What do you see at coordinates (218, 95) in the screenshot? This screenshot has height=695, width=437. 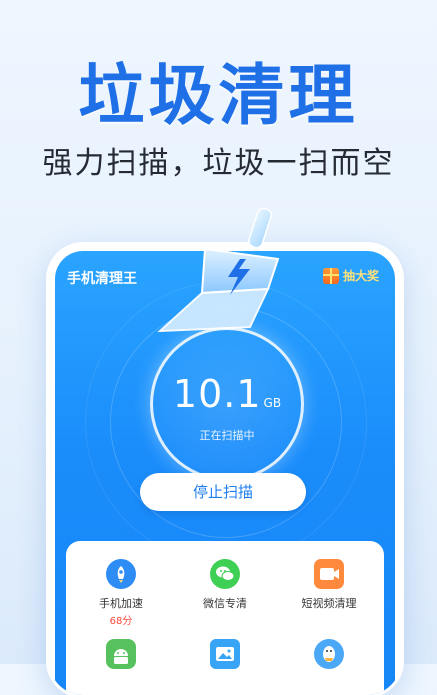 I see `headline: 垃圾清理` at bounding box center [218, 95].